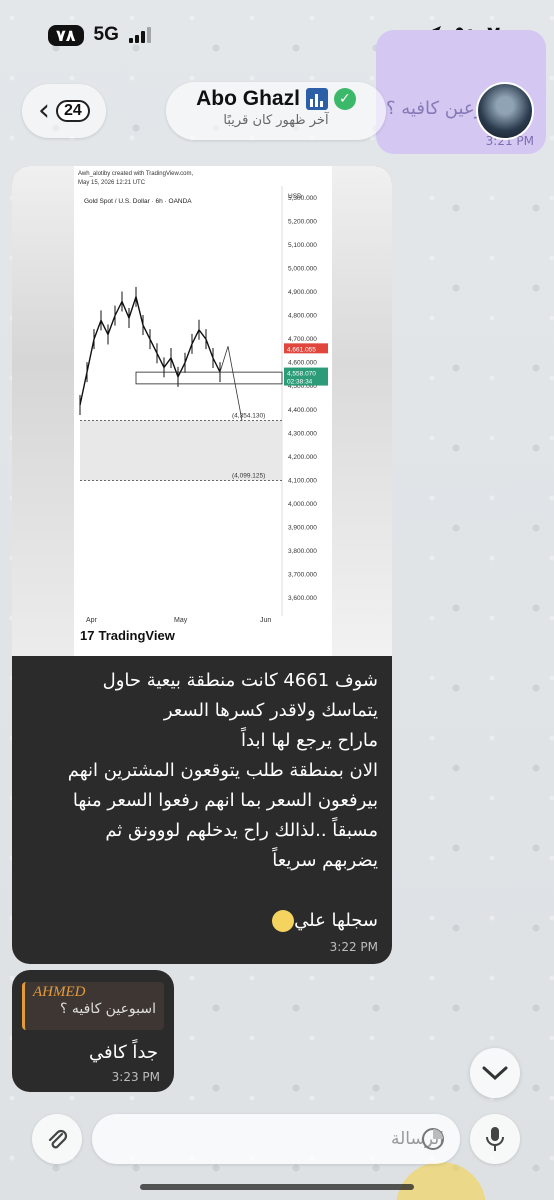 This screenshot has height=1200, width=554. I want to click on range-box, so click(209, 378).